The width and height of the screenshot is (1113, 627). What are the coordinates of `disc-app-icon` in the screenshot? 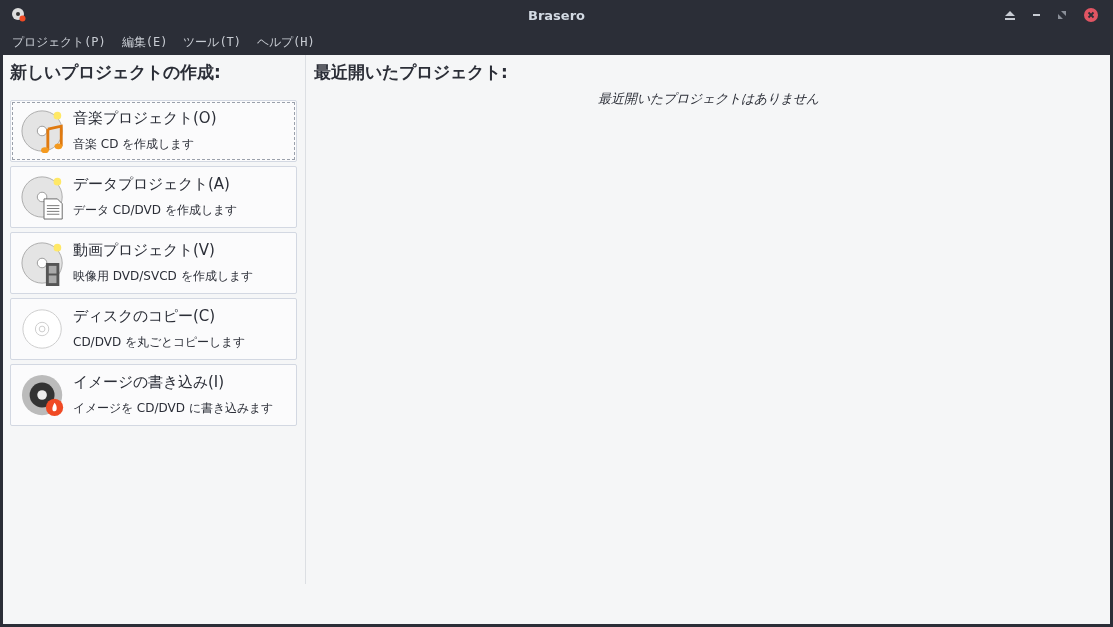 It's located at (19, 15).